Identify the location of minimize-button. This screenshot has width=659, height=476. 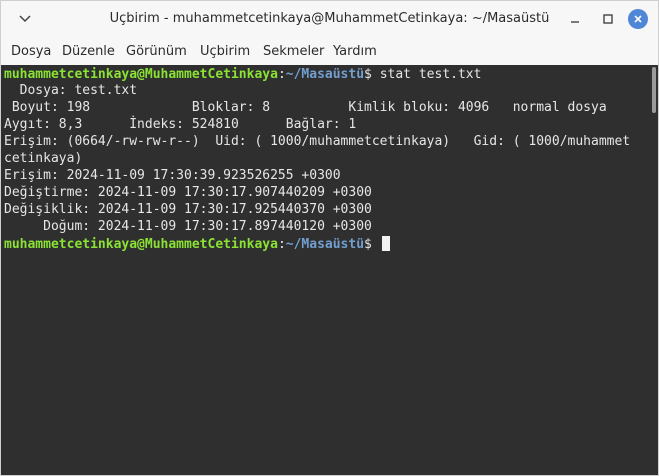
(575, 19).